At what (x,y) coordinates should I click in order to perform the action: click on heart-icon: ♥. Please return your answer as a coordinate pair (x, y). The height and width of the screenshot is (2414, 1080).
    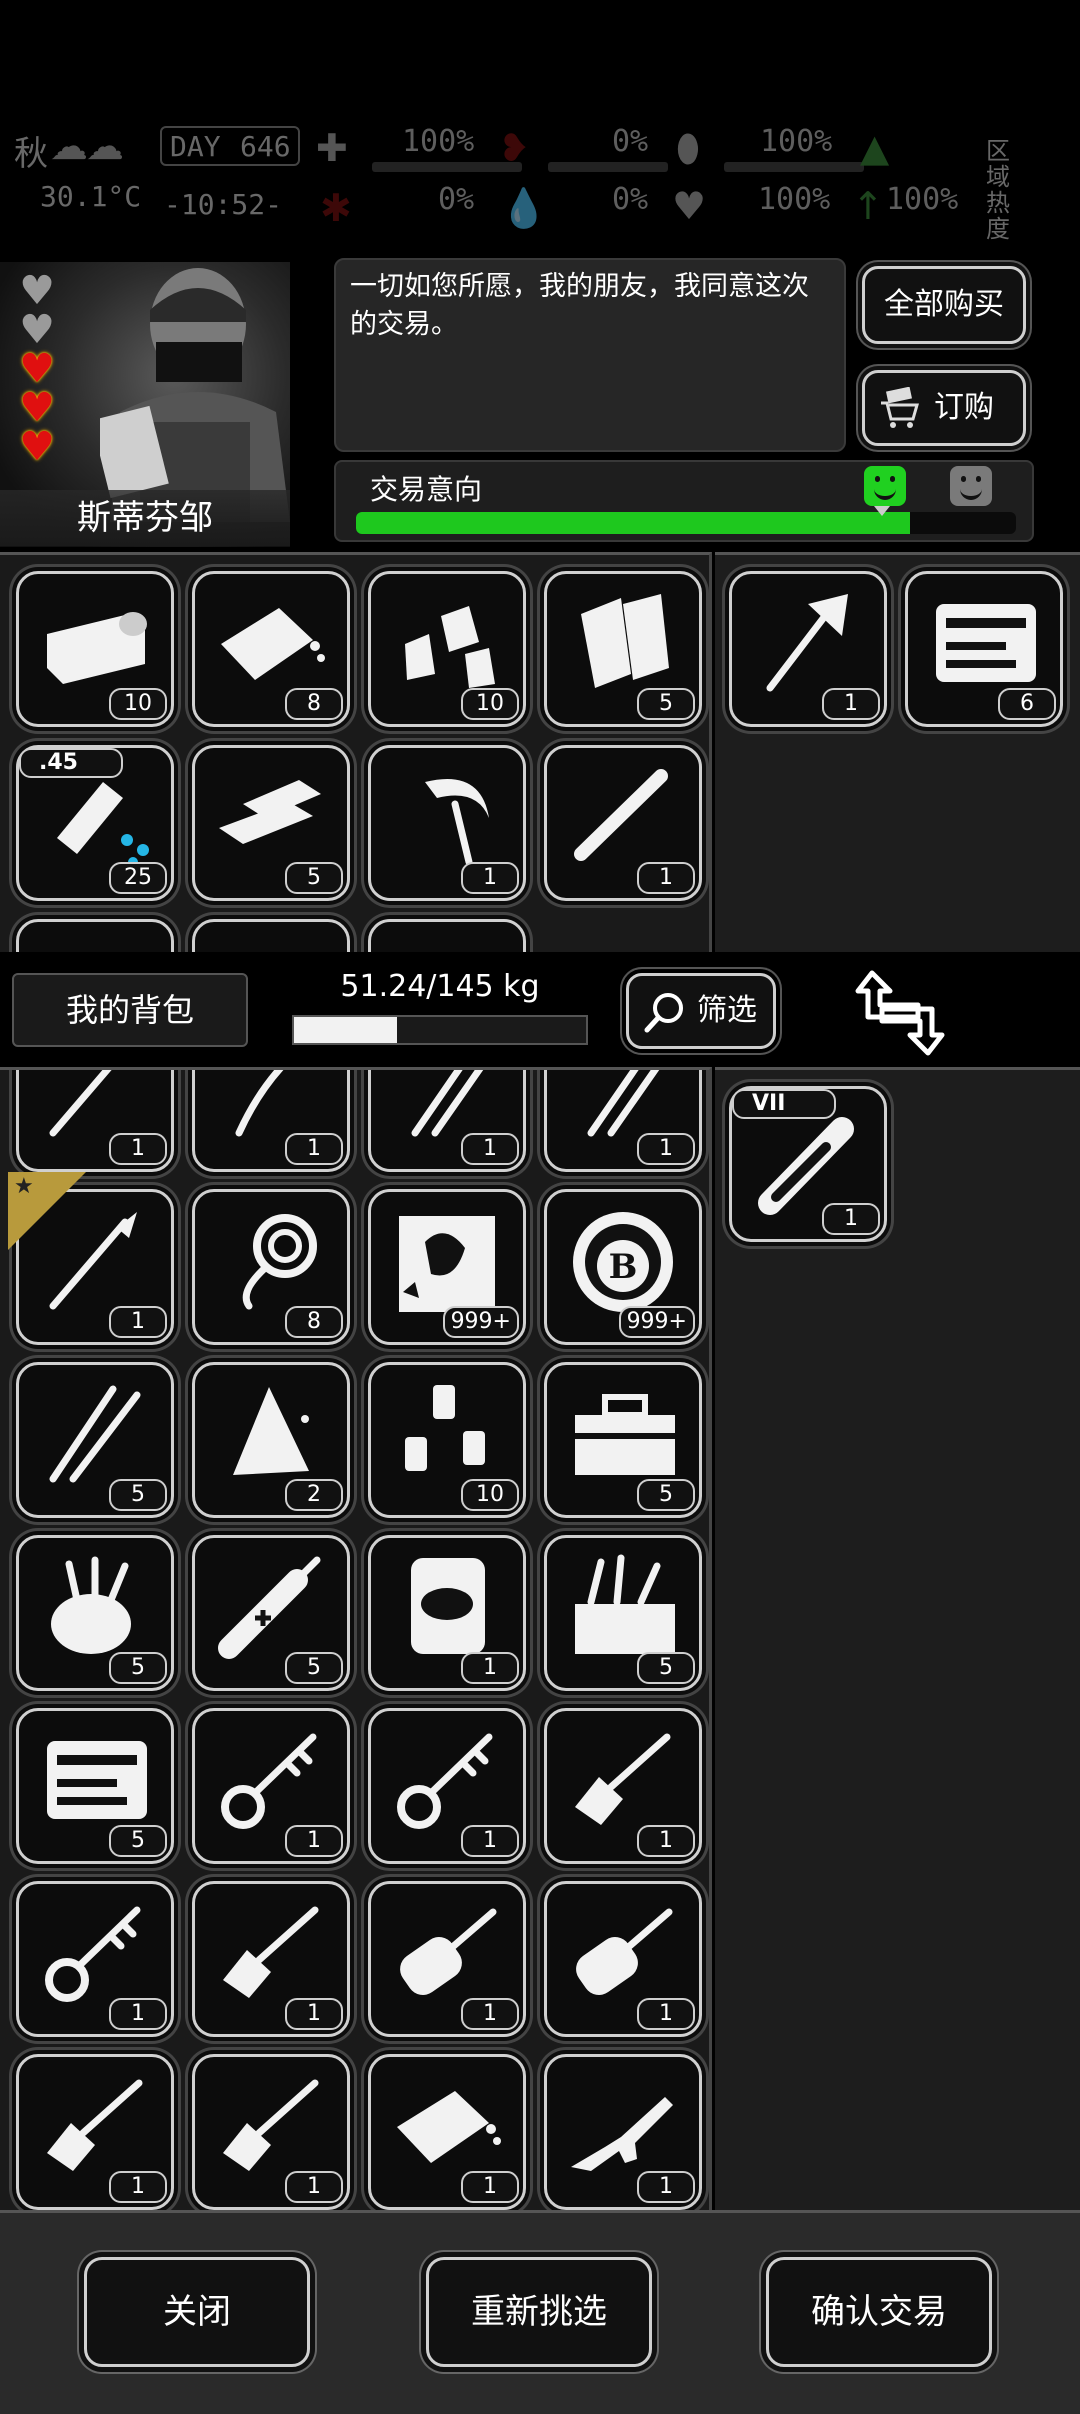
    Looking at the image, I should click on (689, 206).